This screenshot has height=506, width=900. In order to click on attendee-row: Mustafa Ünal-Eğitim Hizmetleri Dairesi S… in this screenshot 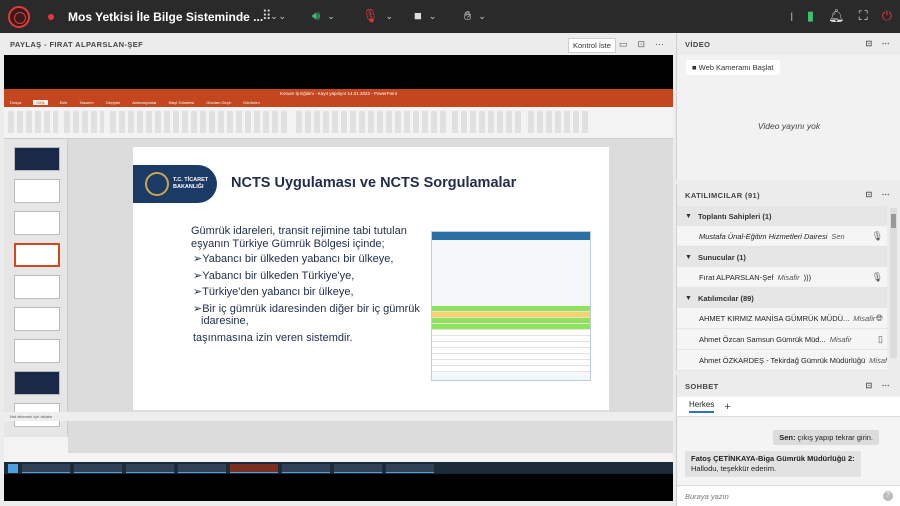, I will do `click(782, 236)`.